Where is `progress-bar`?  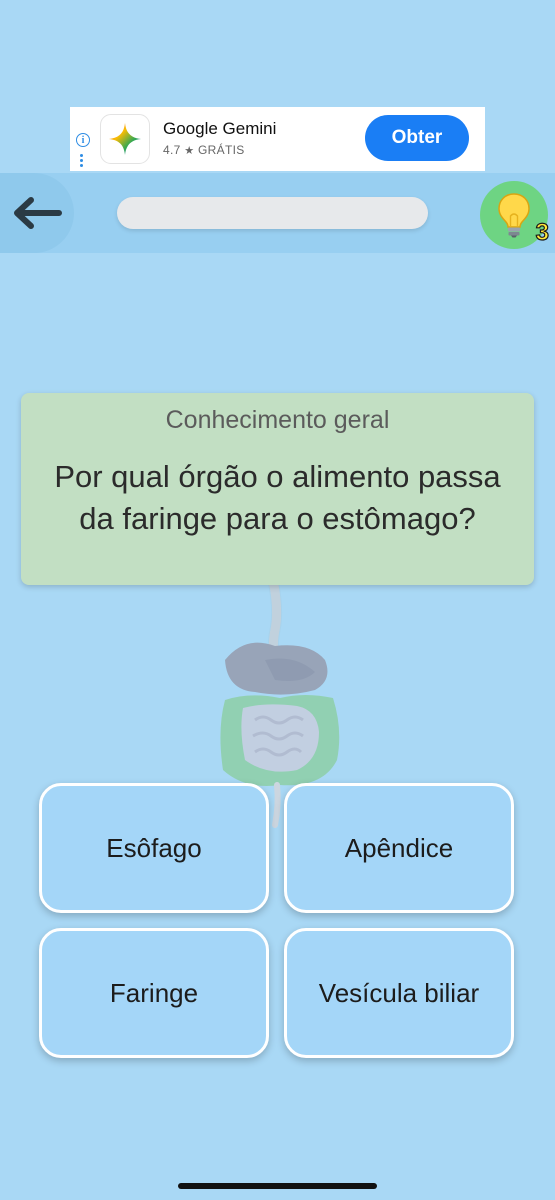
progress-bar is located at coordinates (272, 213).